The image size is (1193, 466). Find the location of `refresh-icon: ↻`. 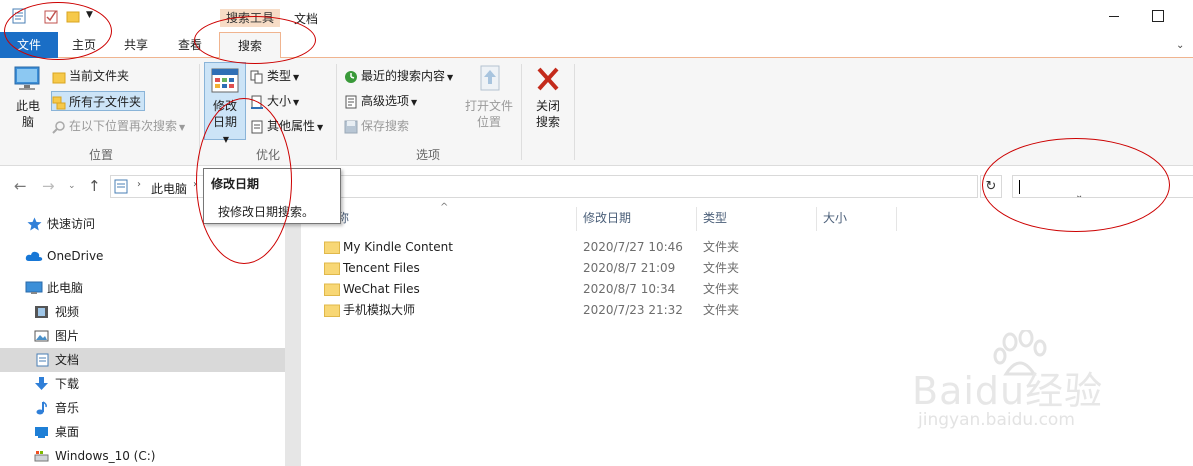

refresh-icon: ↻ is located at coordinates (991, 186).